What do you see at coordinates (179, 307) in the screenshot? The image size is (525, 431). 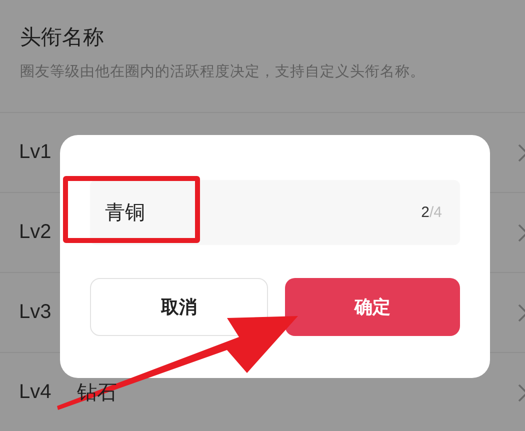 I see `cancel-button: 取消` at bounding box center [179, 307].